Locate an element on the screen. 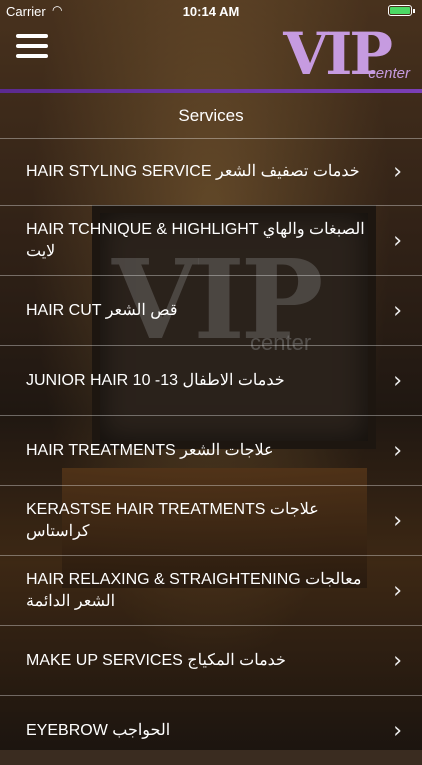 Image resolution: width=422 pixels, height=765 pixels. status-bar: Carrier ◠ 10:14 AM is located at coordinates (211, 11).